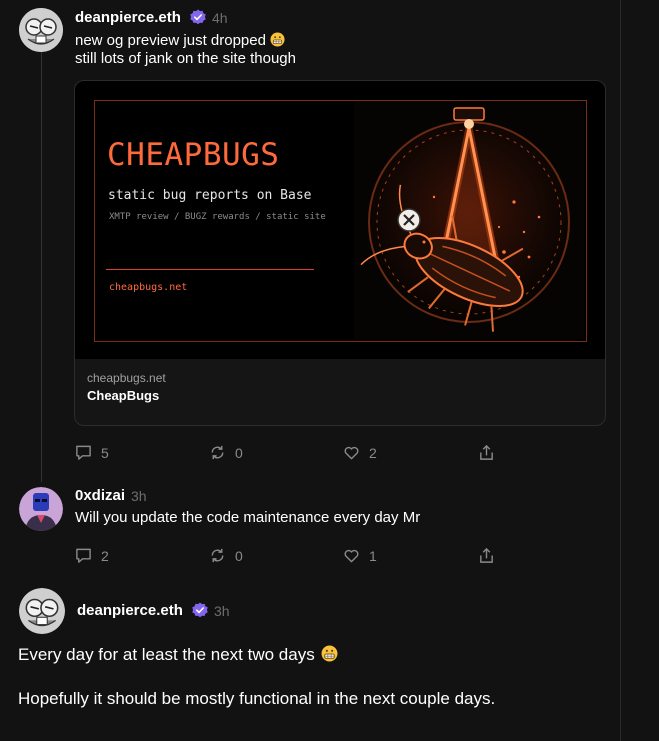 This screenshot has width=659, height=741. What do you see at coordinates (178, 655) in the screenshot?
I see `post-paragraph-1: Every day for at least the next two days` at bounding box center [178, 655].